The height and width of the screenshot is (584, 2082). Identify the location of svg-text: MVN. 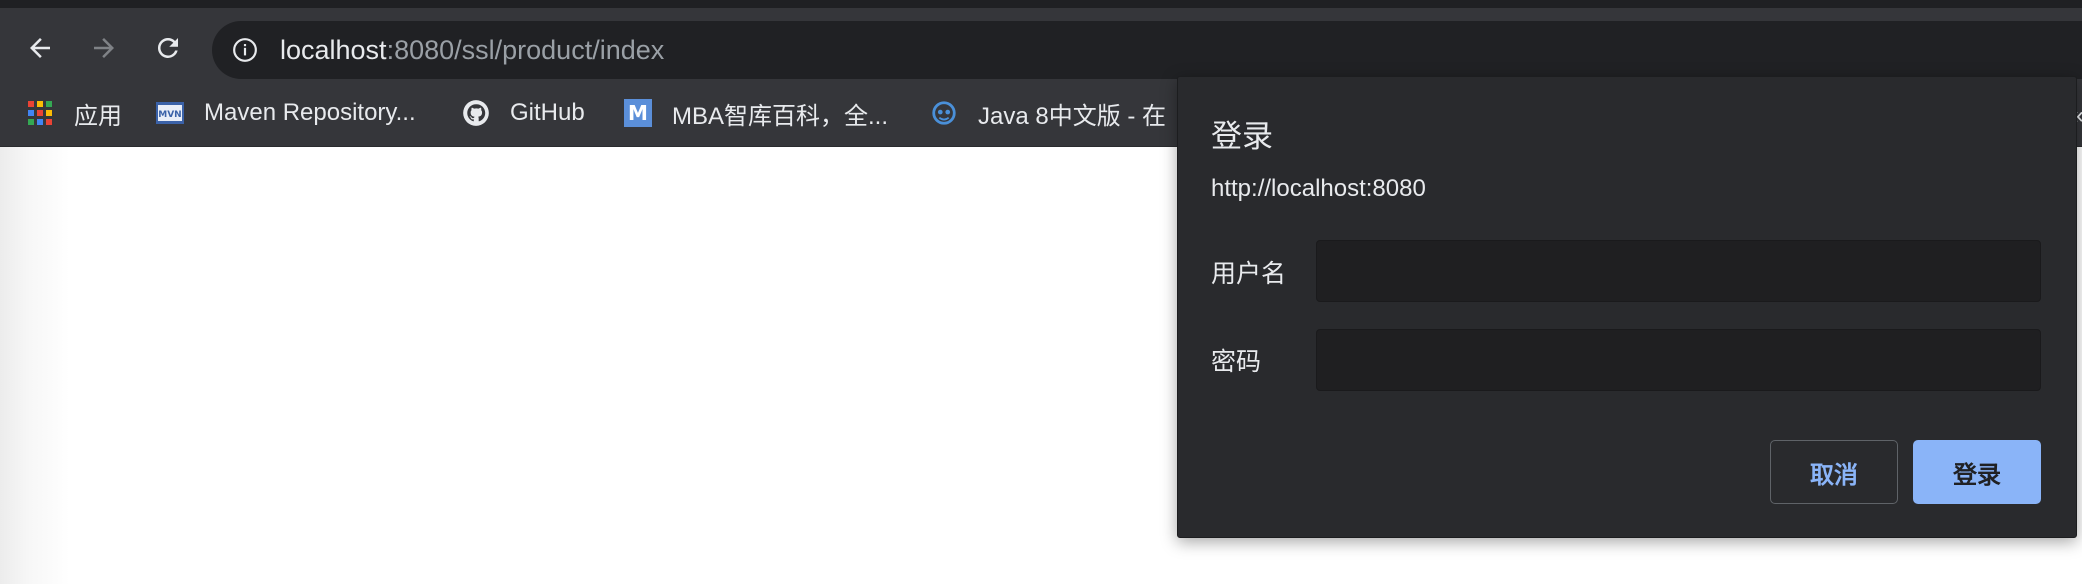
(169, 115).